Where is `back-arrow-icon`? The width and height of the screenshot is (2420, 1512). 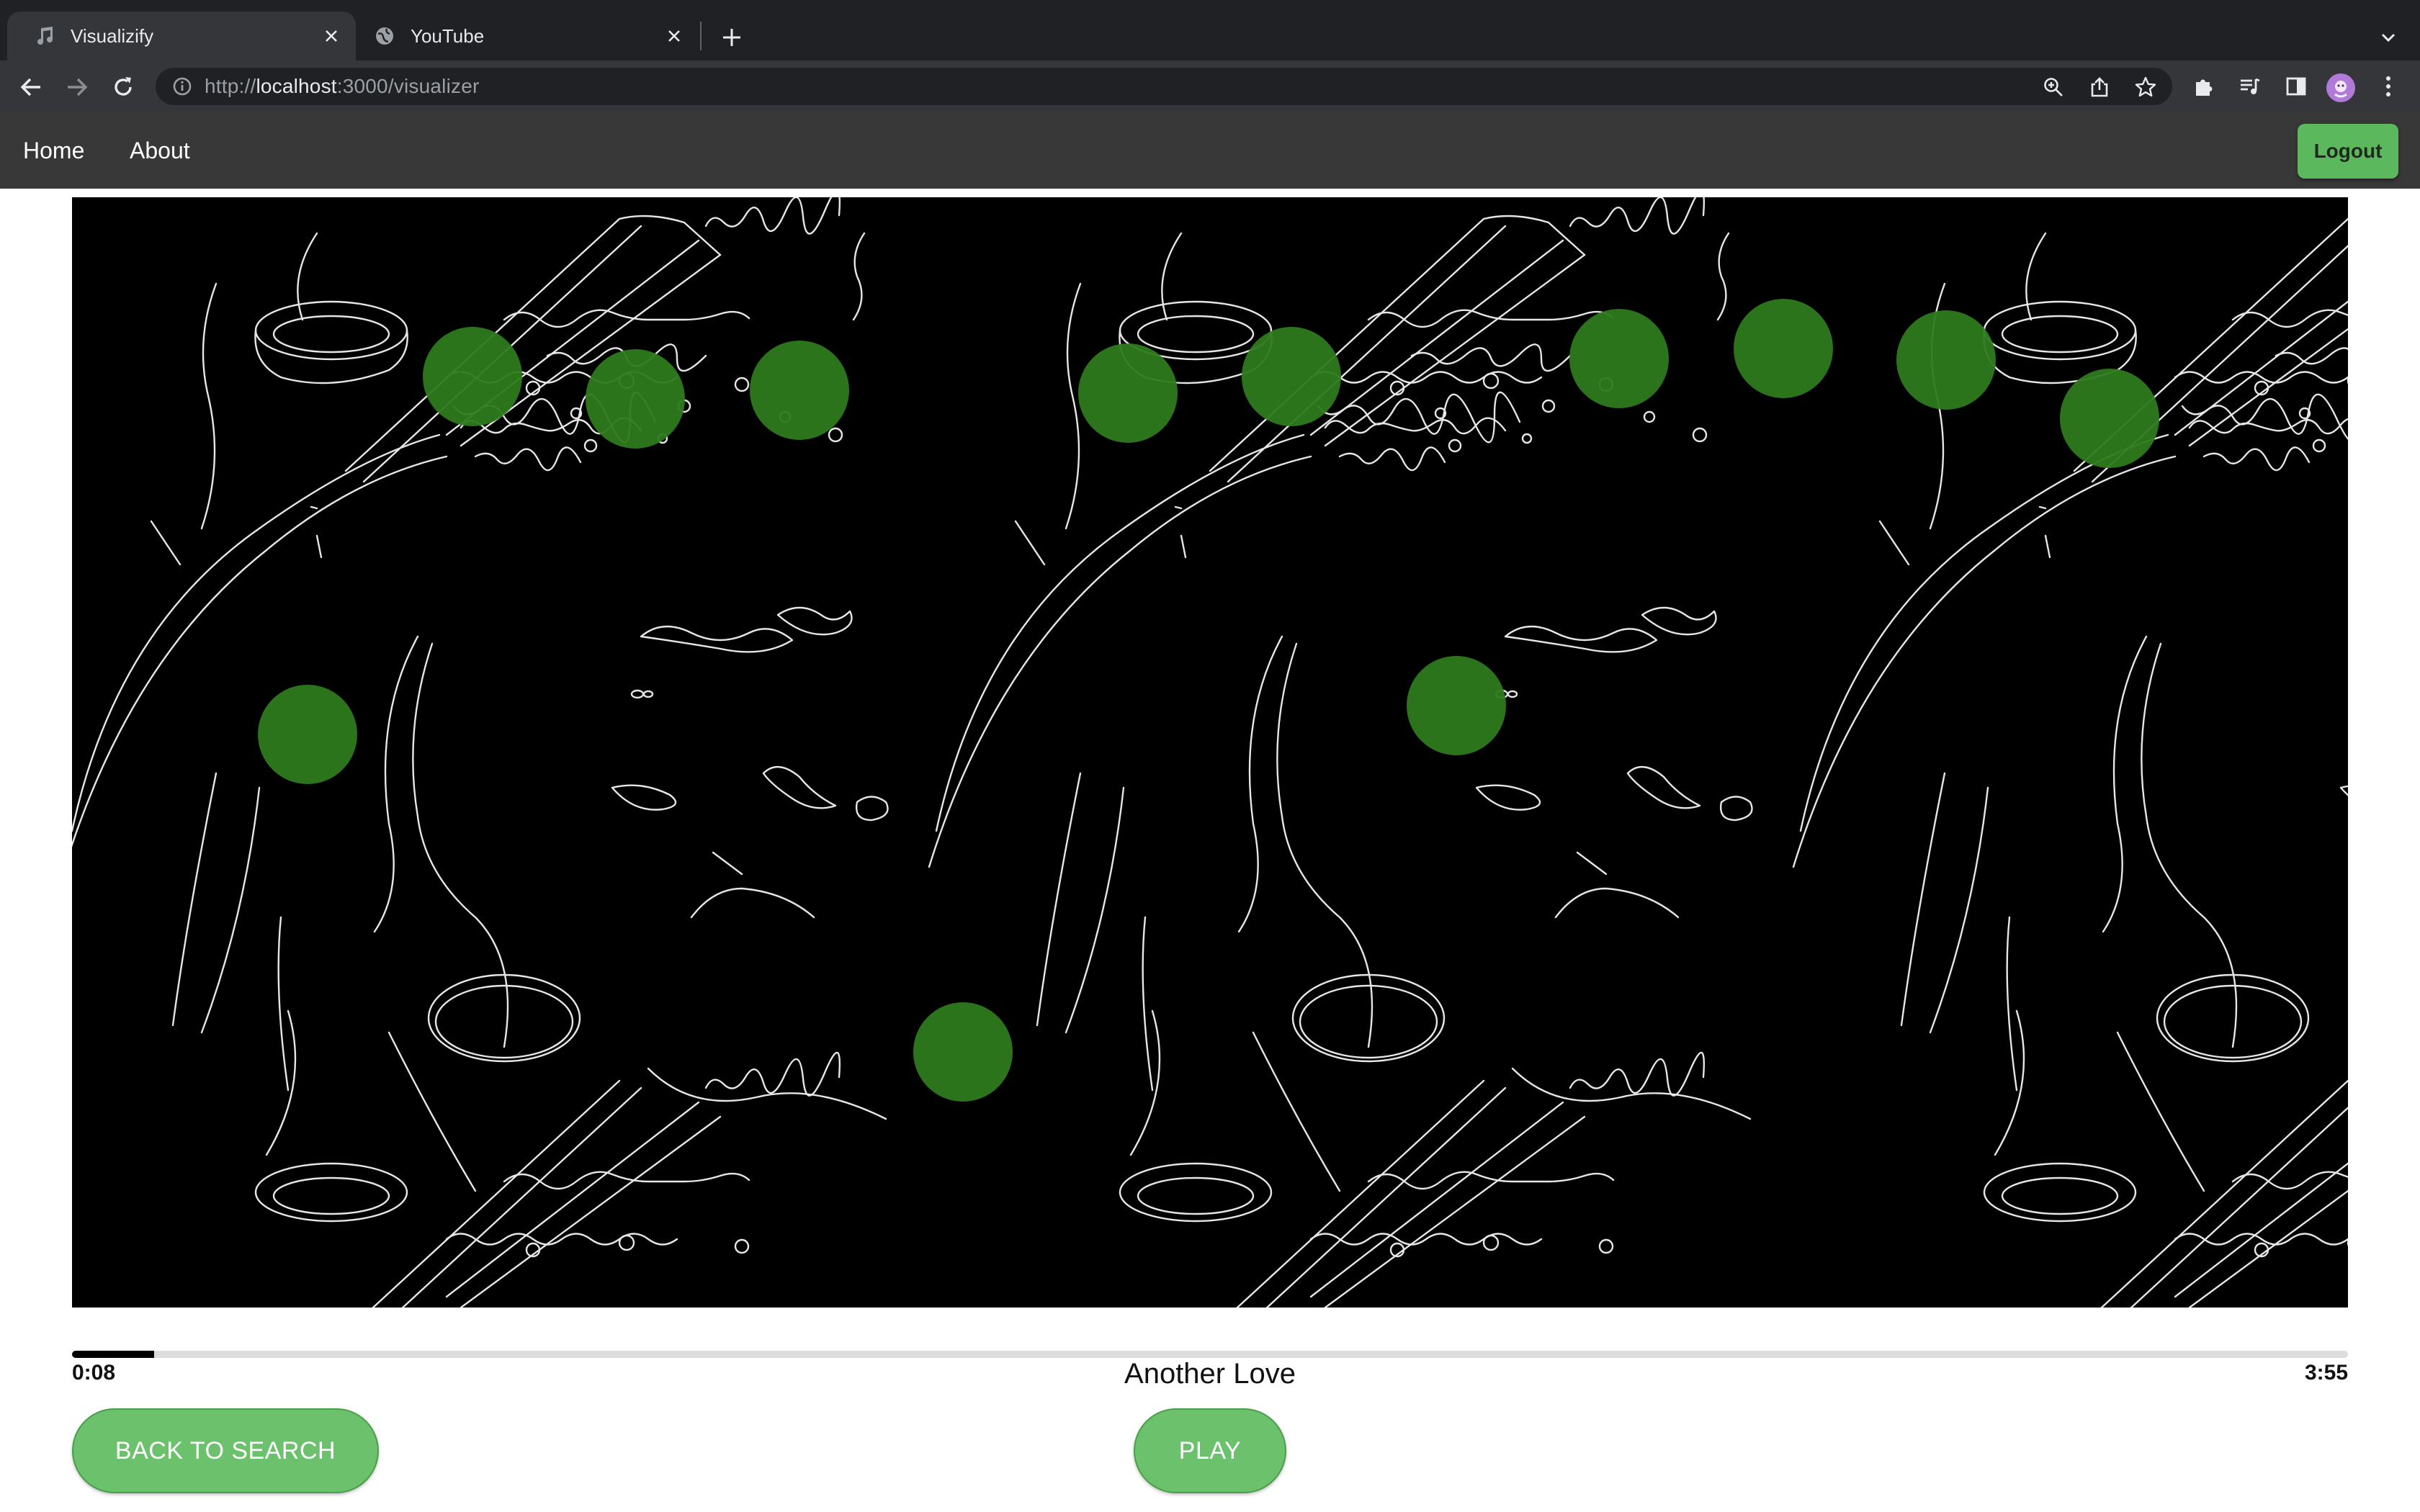
back-arrow-icon is located at coordinates (31, 87).